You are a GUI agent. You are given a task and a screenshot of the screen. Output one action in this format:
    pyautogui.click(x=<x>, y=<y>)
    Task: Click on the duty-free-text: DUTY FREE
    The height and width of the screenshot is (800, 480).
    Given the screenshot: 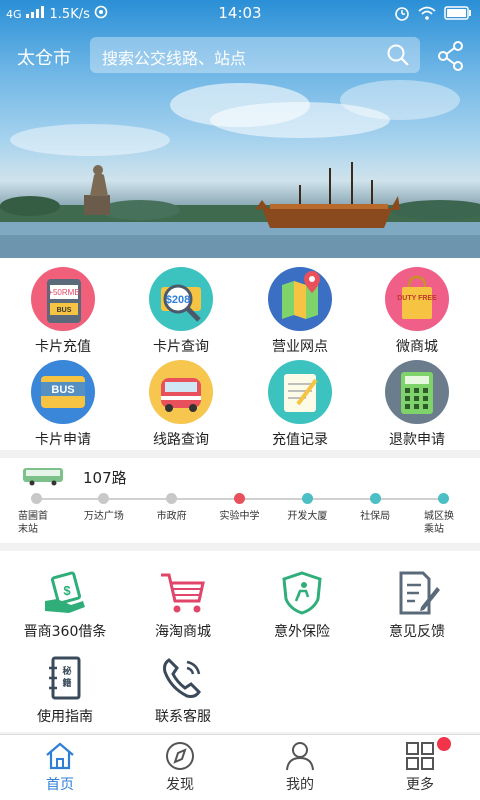 What is the action you would take?
    pyautogui.click(x=417, y=298)
    